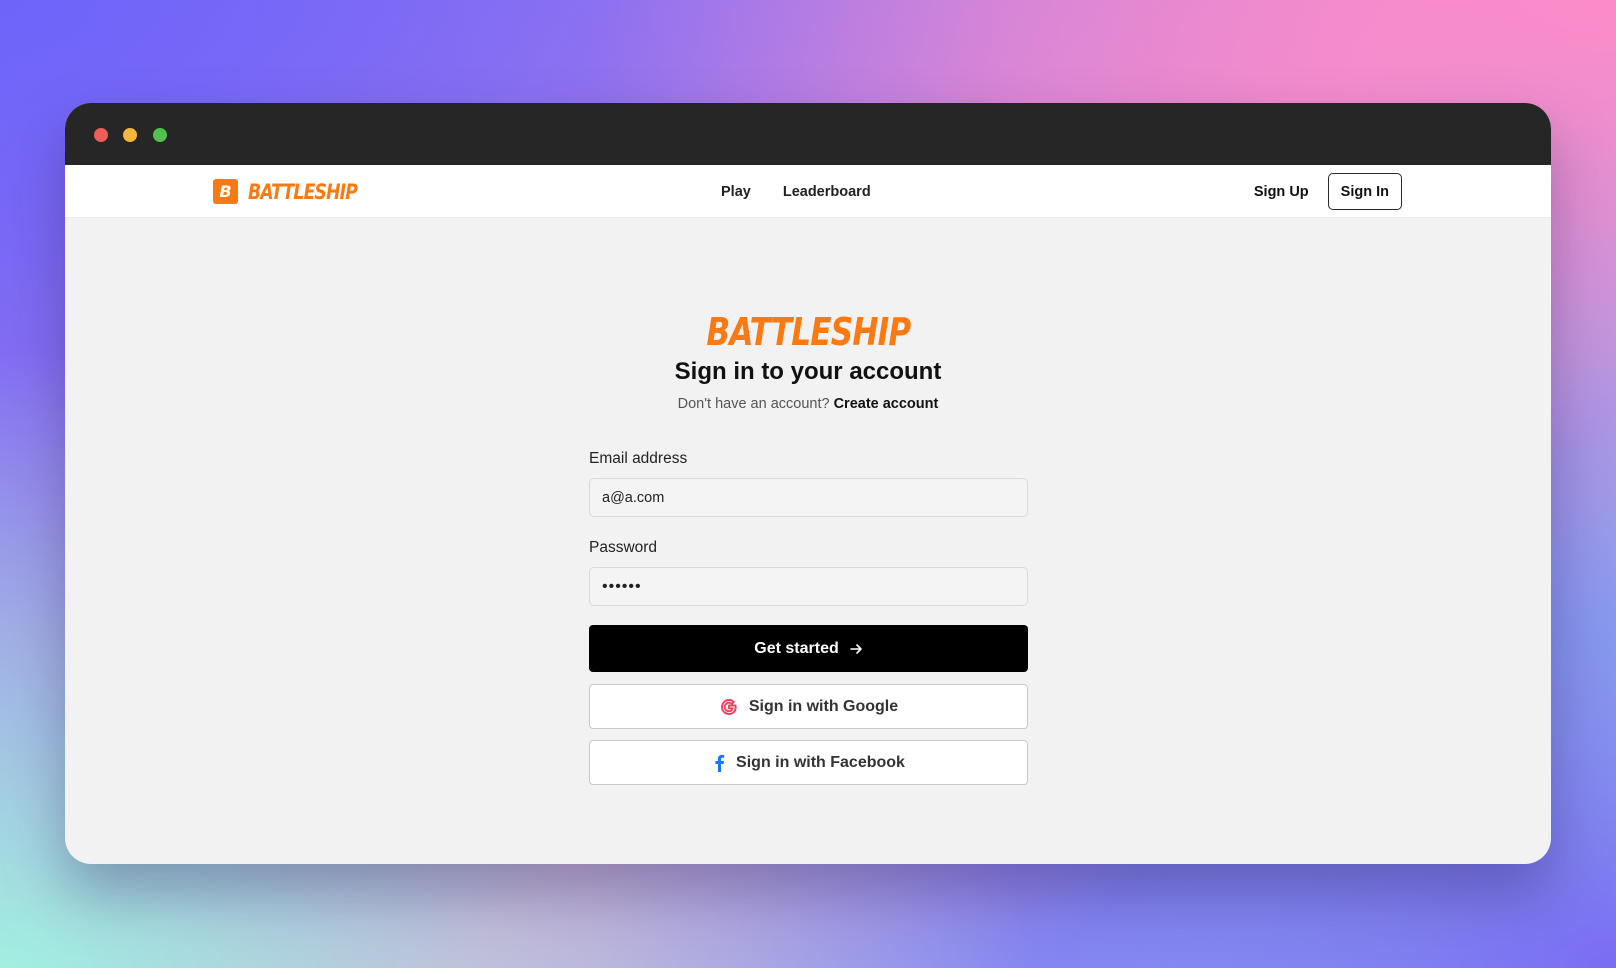  I want to click on create-account-link: Create account, so click(886, 404).